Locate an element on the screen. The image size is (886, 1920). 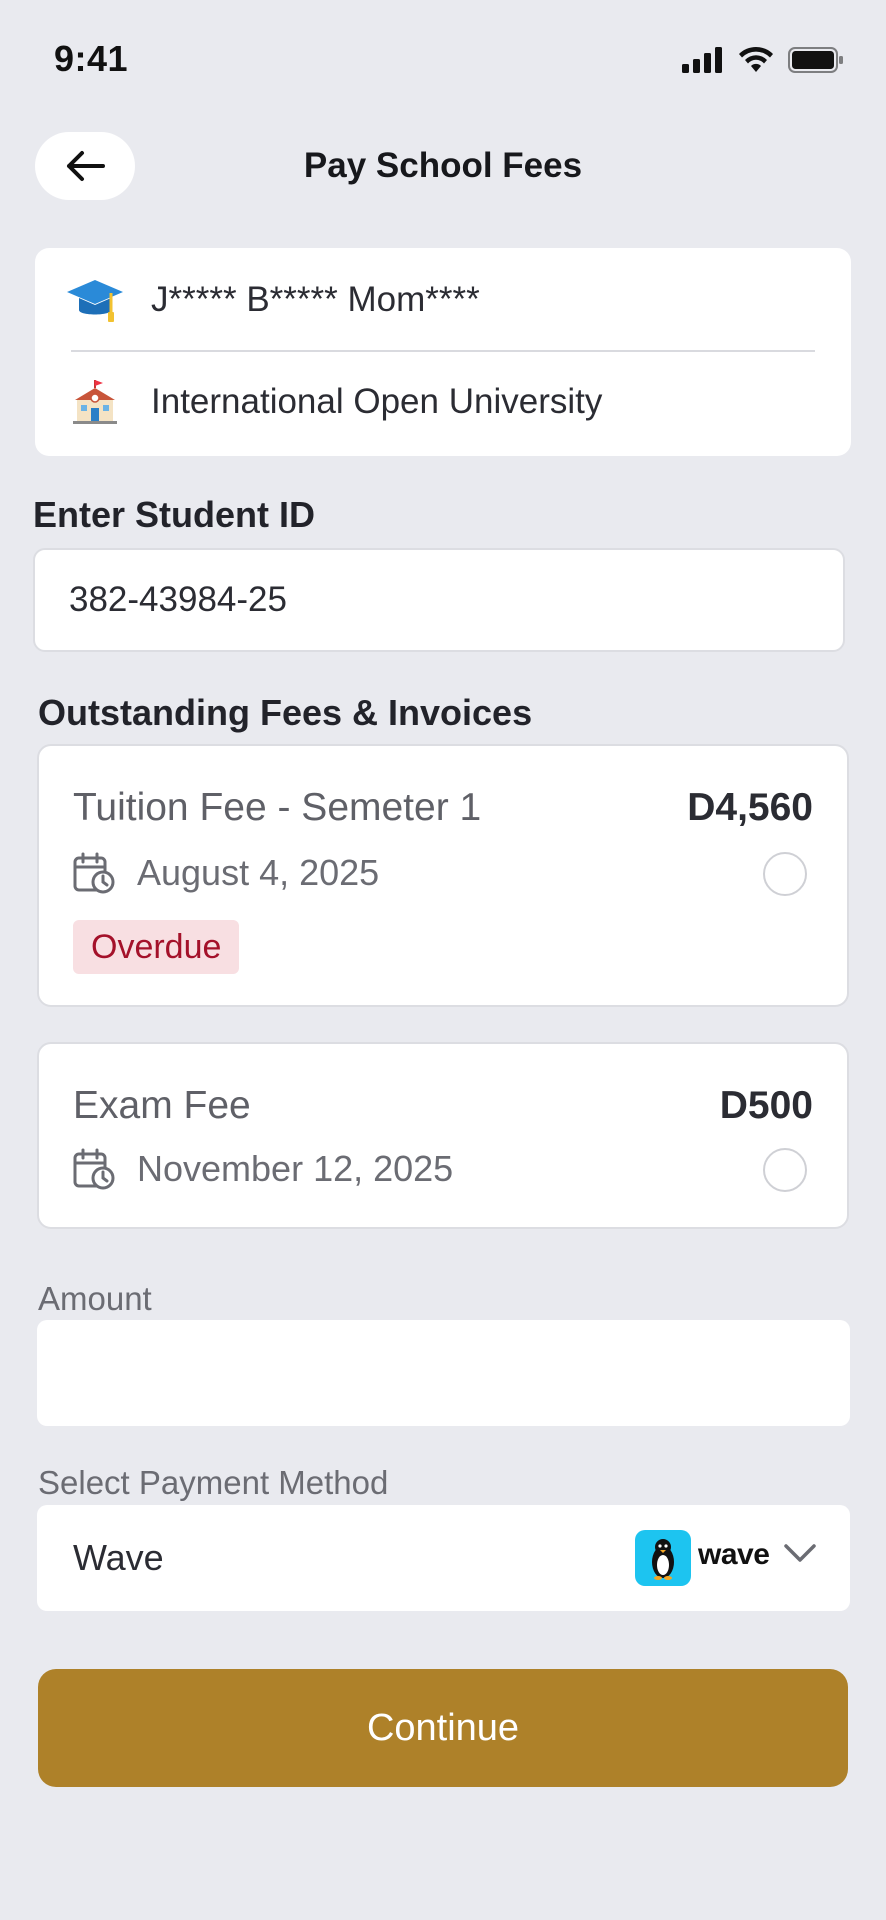
school-name: International Open University is located at coordinates (377, 401).